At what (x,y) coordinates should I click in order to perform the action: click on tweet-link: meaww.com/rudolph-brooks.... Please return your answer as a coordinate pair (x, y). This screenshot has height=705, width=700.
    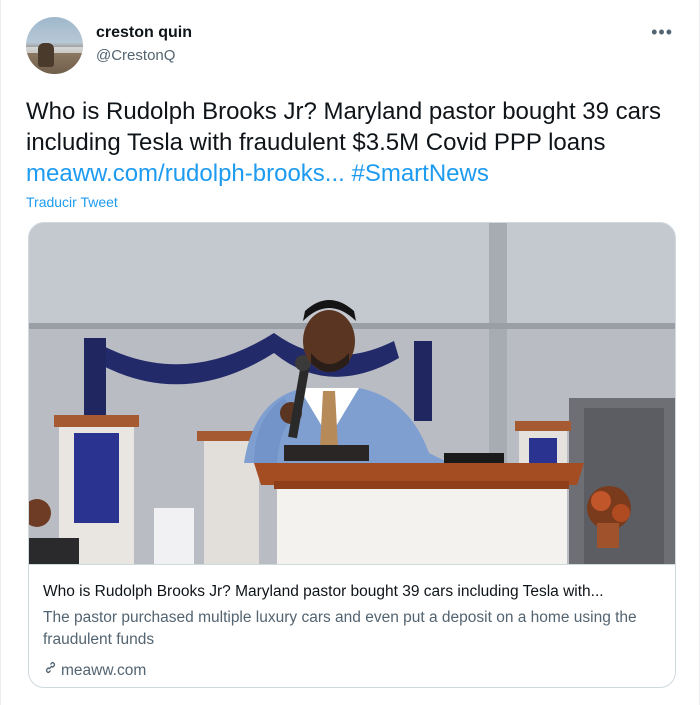
    Looking at the image, I should click on (185, 173).